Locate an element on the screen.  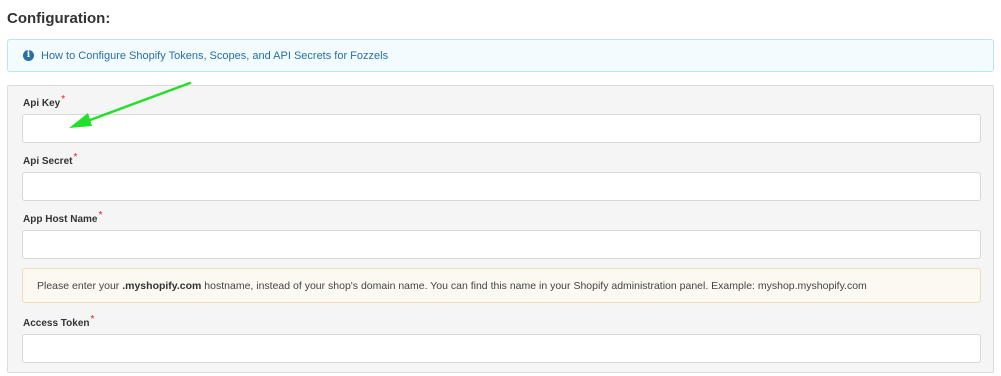
api-key-label: Api Key* is located at coordinates (44, 101).